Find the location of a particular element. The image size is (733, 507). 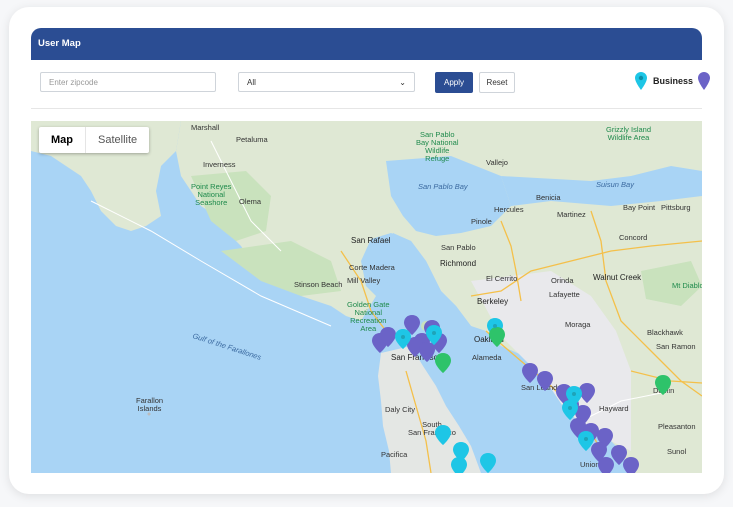

map-type-satellite-button: Satellite is located at coordinates (117, 140).